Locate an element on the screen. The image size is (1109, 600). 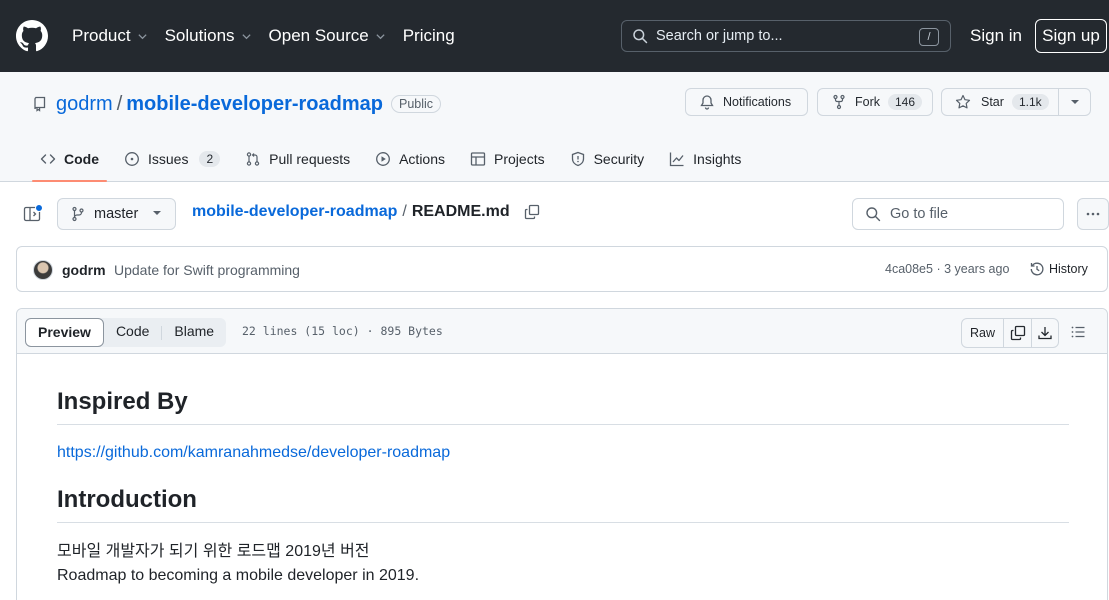
tab-insights: Insights is located at coordinates (705, 159).